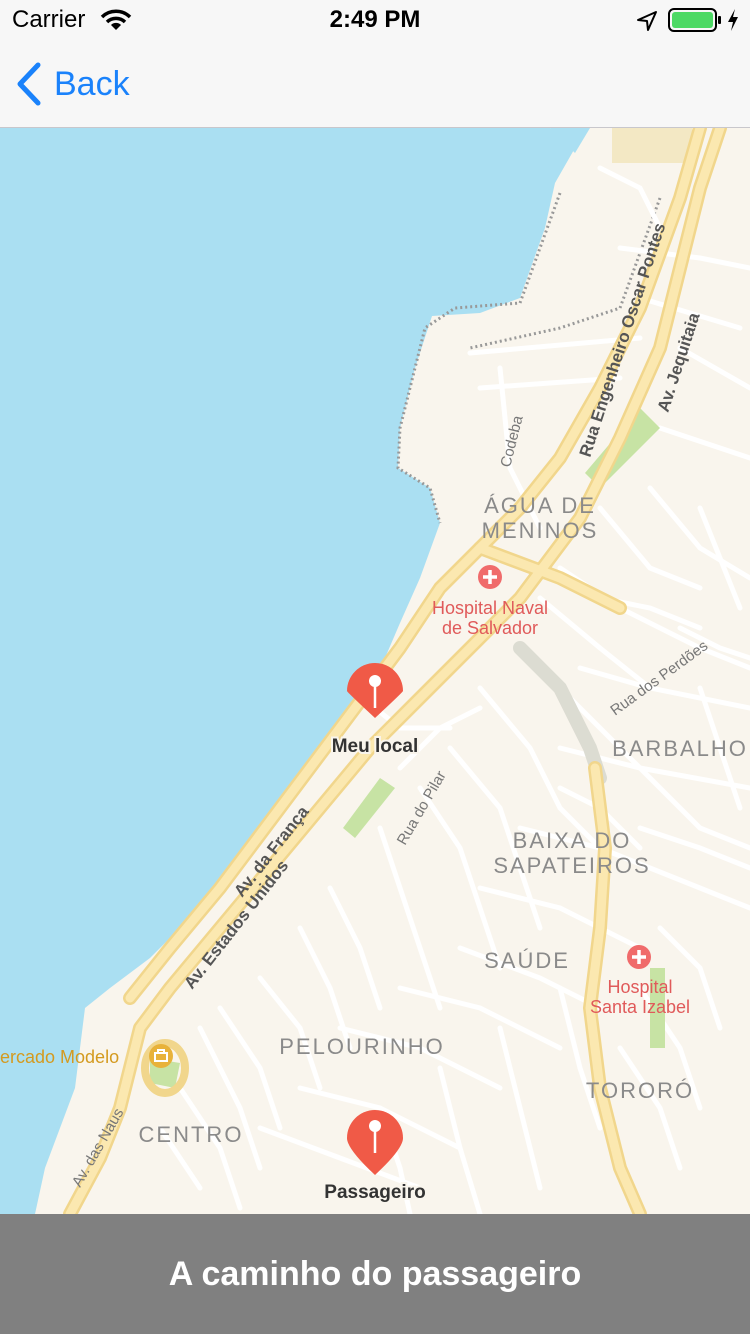  What do you see at coordinates (733, 20) in the screenshot?
I see `charging-bolt-icon` at bounding box center [733, 20].